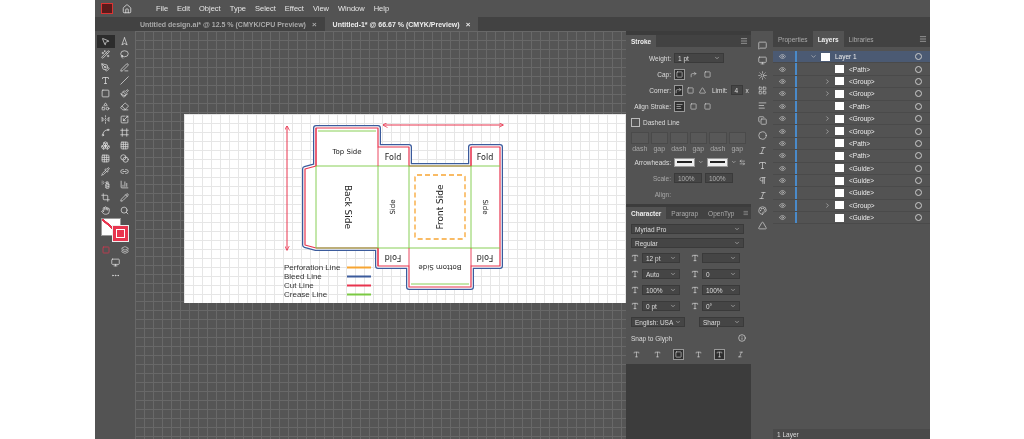 This screenshot has height=439, width=1024. Describe the element at coordinates (303, 276) in the screenshot. I see `legend-label: Bleed Line` at that location.